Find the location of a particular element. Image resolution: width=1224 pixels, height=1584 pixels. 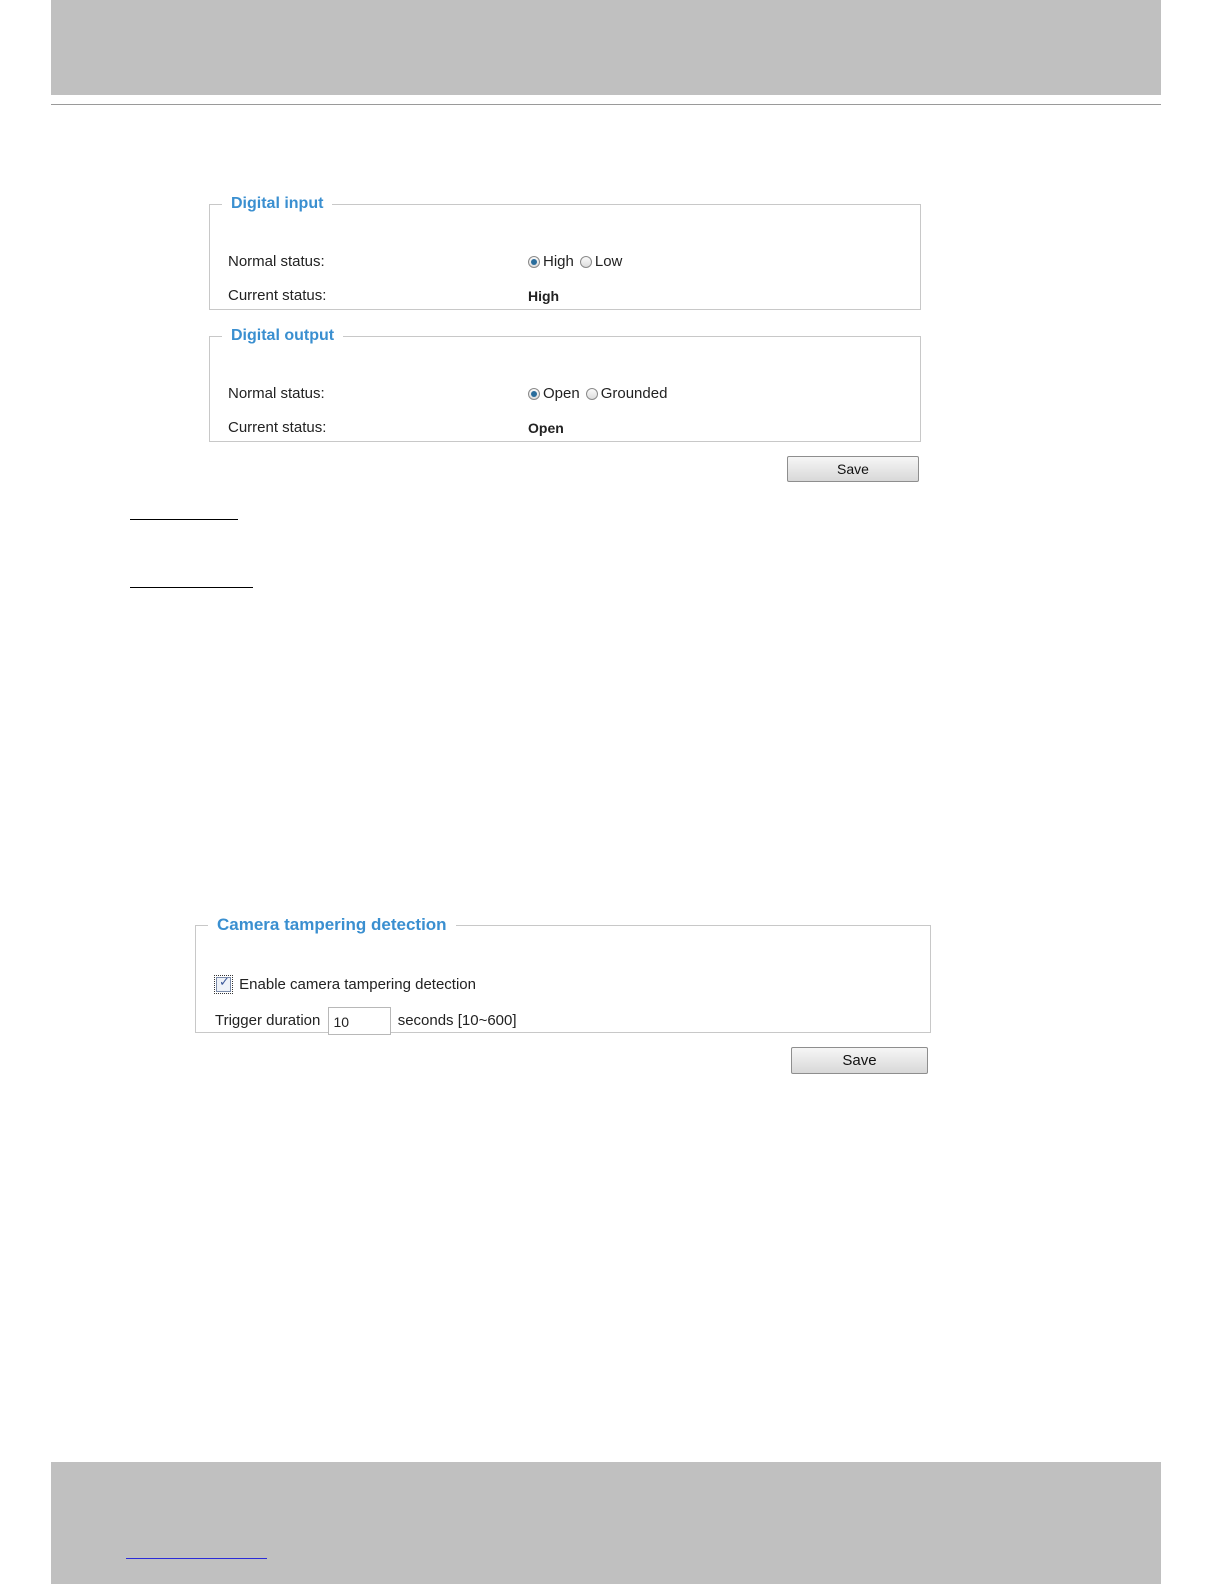

digital-output-legend: Digital output is located at coordinates (283, 335).